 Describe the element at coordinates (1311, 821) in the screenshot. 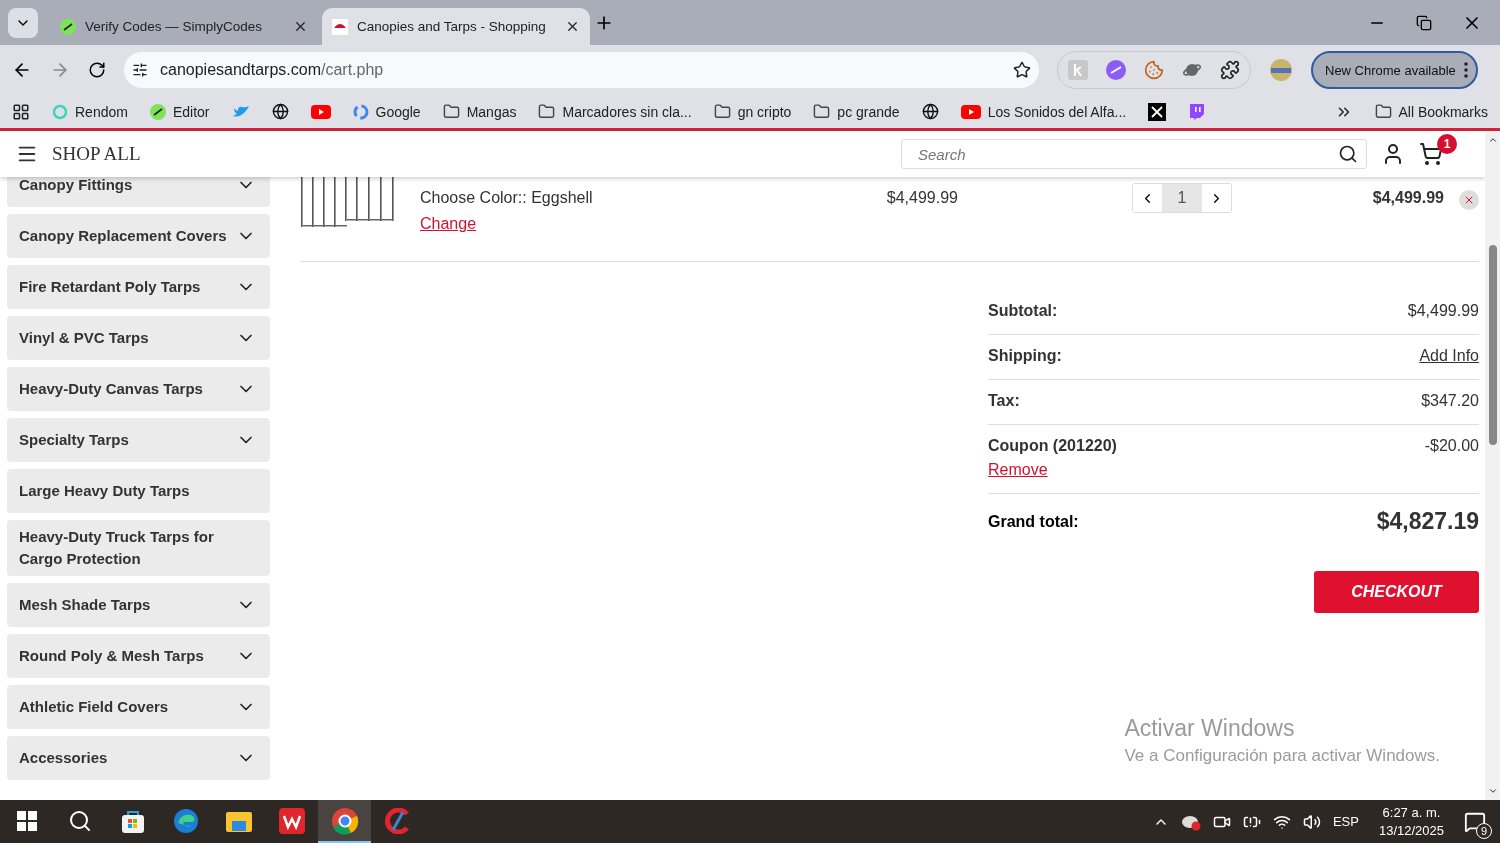

I see `volume-icon` at that location.